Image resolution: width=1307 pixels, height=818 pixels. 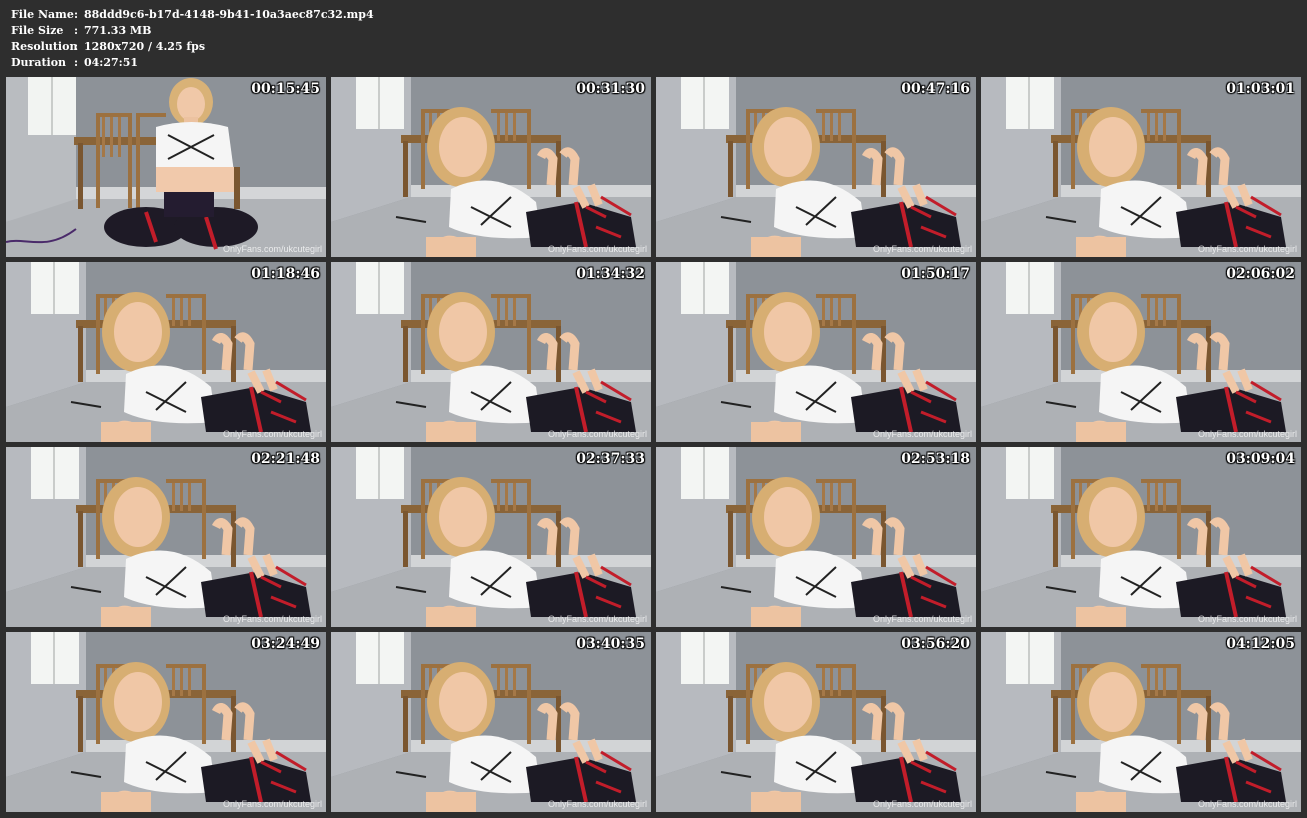 I want to click on thumbnail-timestamp: 01:03:01, so click(x=1260, y=89).